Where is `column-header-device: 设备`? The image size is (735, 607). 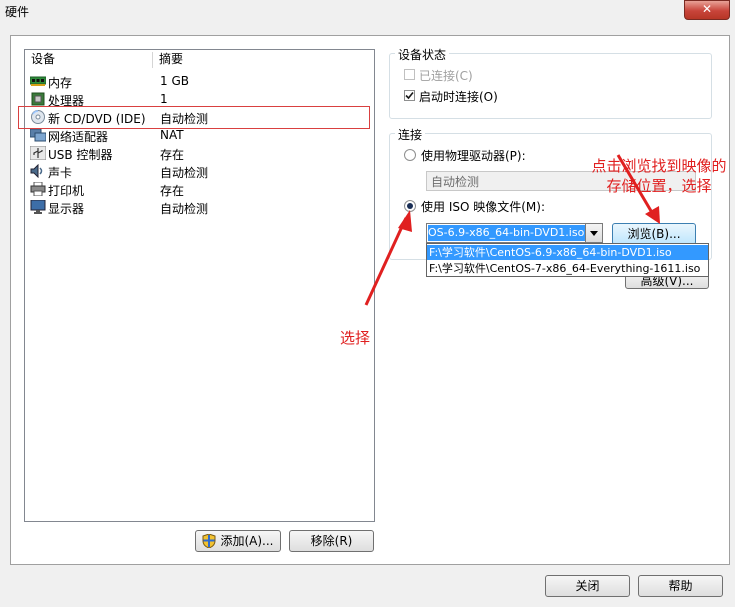 column-header-device: 设备 is located at coordinates (88, 59).